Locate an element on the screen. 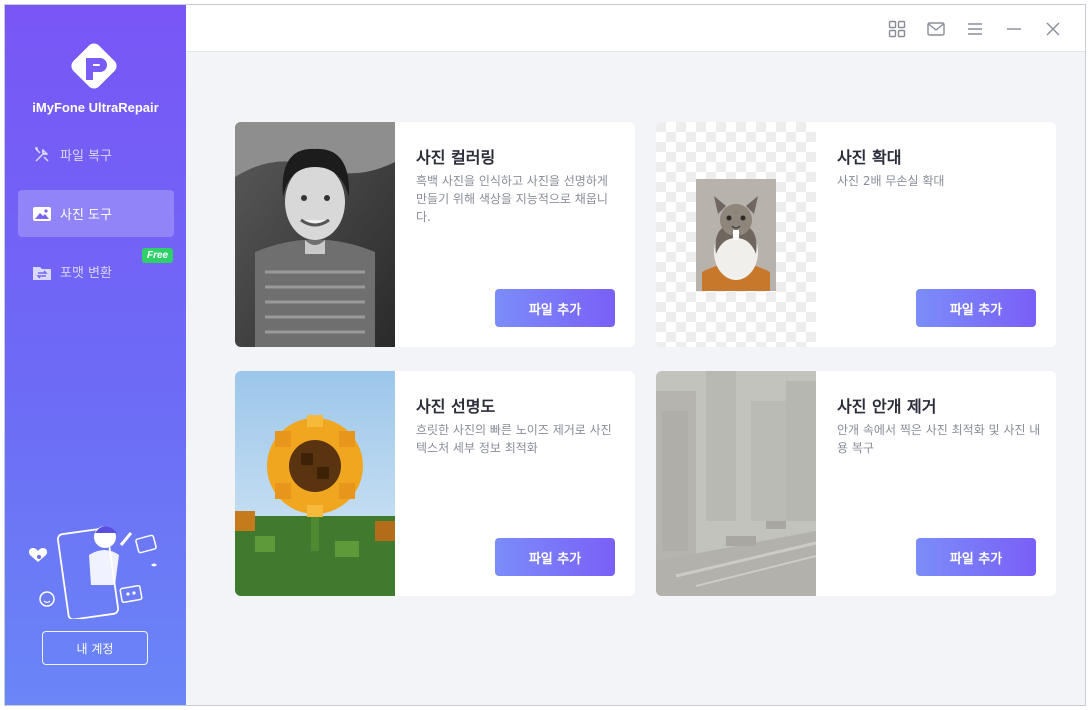 Image resolution: width=1090 pixels, height=710 pixels. sunflower-thumbnail is located at coordinates (315, 483).